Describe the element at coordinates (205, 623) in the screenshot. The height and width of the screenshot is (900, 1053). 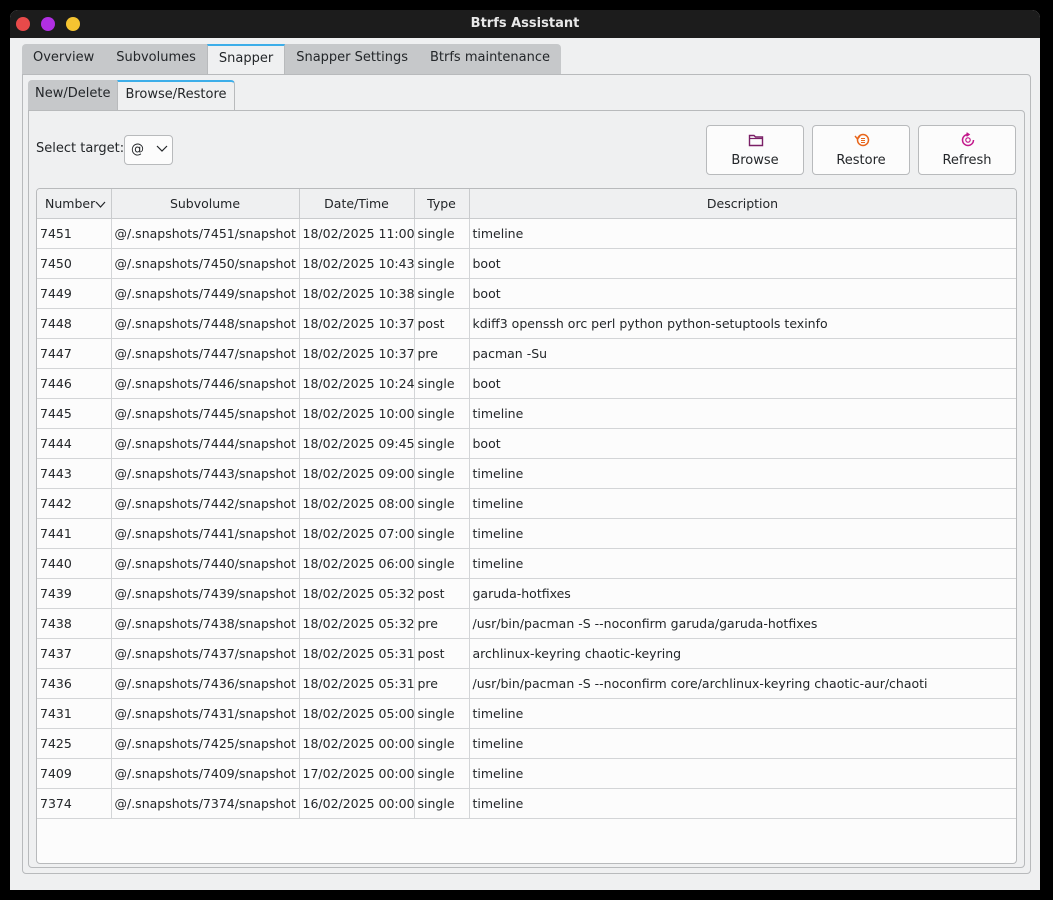
I see `subvolume-cell: @/.snapshots/7438/snapshot` at that location.